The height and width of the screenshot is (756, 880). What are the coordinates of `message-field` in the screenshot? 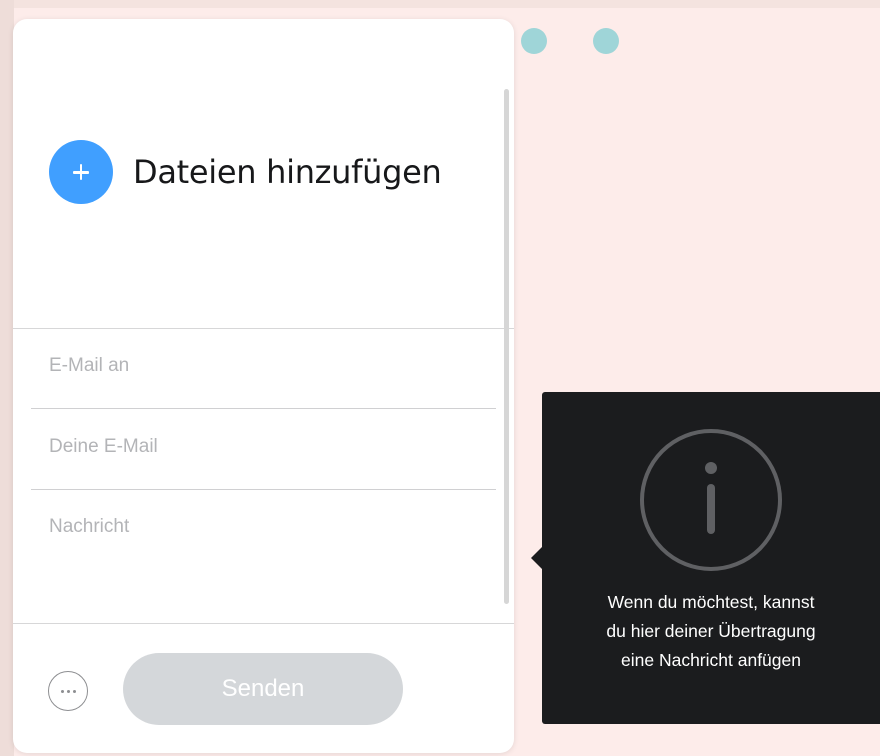 It's located at (259, 549).